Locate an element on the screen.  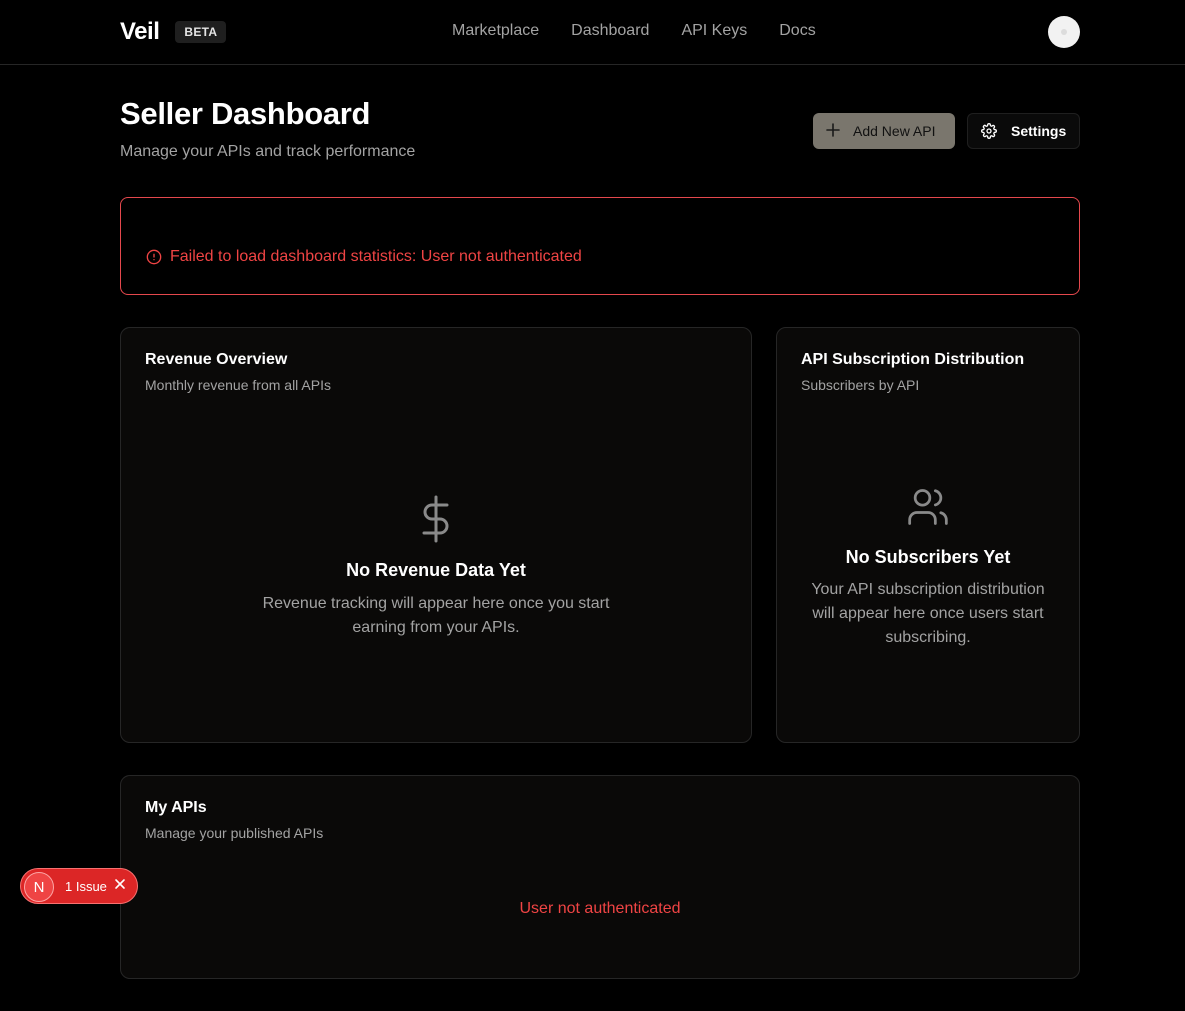
add-new-api-button: Add New API is located at coordinates (884, 131).